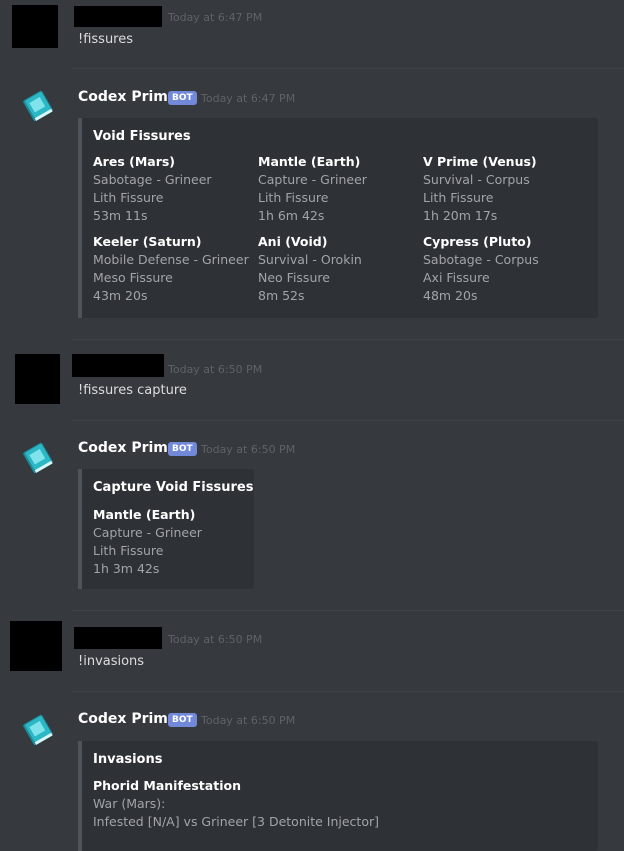 Image resolution: width=624 pixels, height=851 pixels. What do you see at coordinates (142, 136) in the screenshot?
I see `embed-title: Void Fissures` at bounding box center [142, 136].